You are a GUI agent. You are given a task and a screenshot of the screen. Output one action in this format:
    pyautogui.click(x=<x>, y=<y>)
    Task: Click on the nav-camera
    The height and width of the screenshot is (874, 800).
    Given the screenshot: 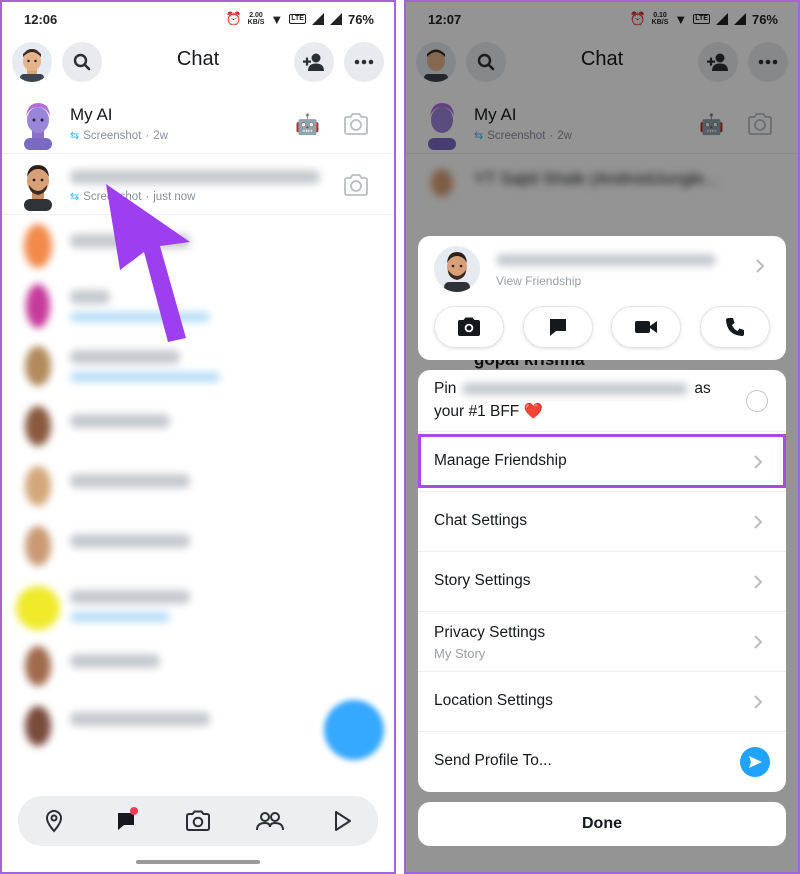 What is the action you would take?
    pyautogui.click(x=198, y=821)
    